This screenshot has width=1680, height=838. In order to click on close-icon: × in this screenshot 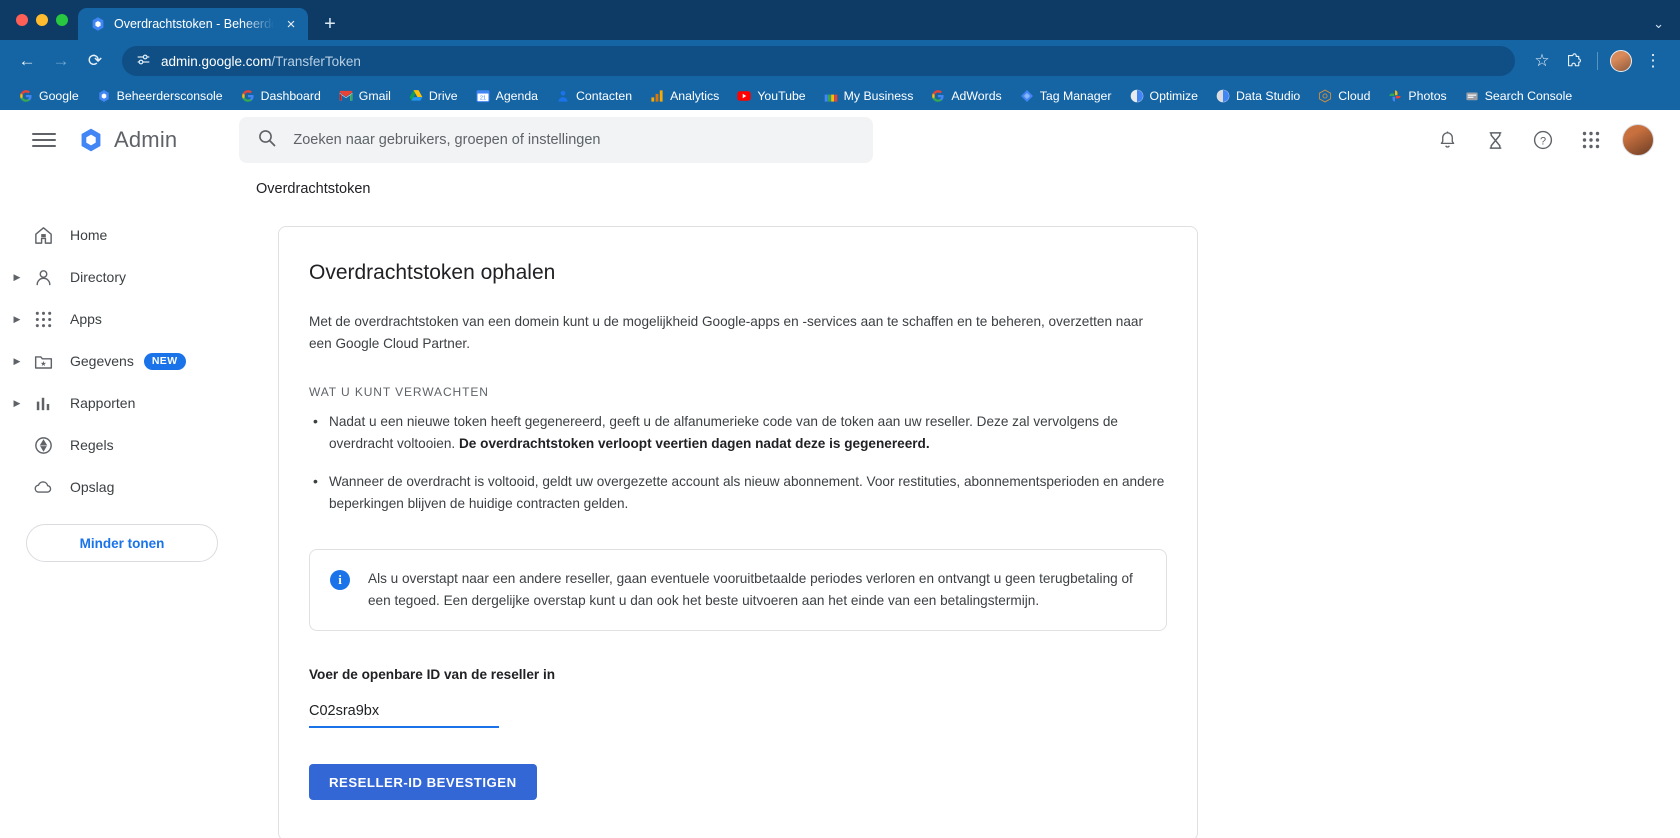, I will do `click(291, 24)`.